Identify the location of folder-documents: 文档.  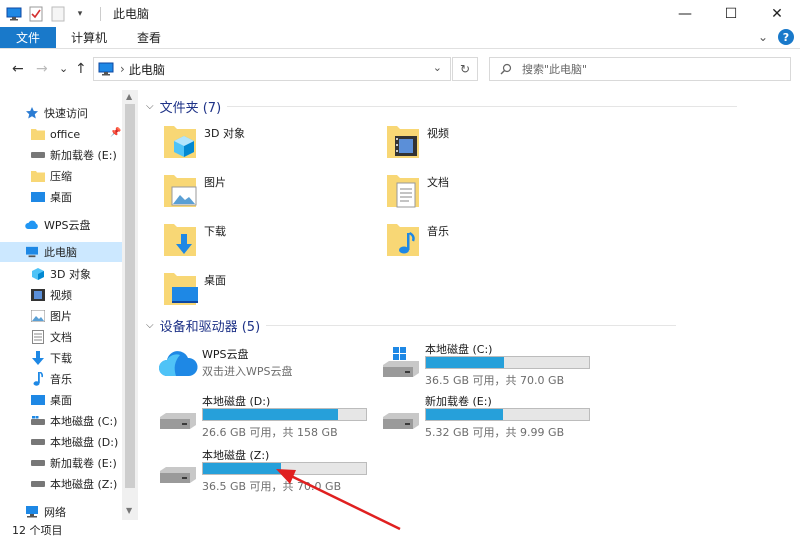
(485, 193).